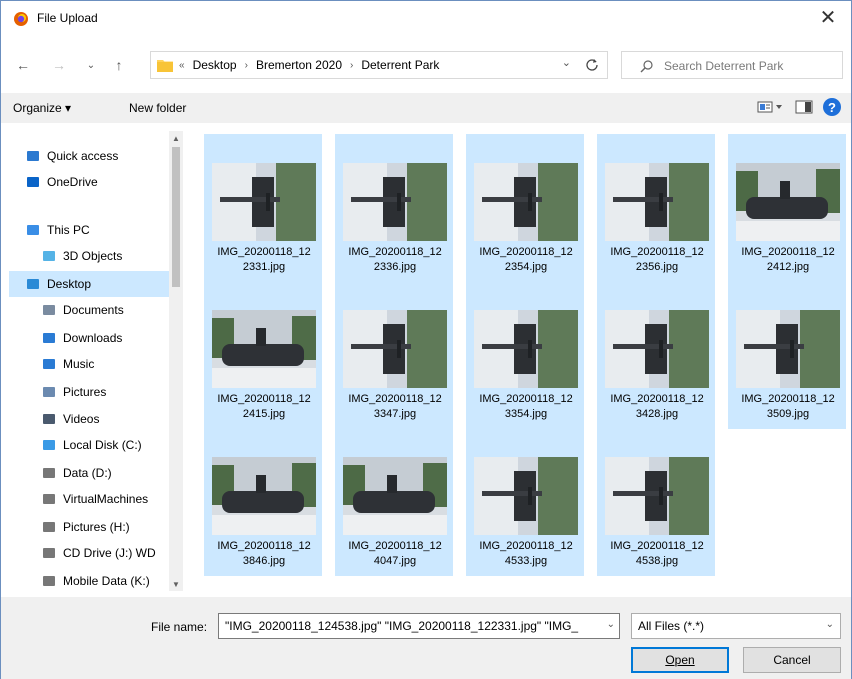 The image size is (852, 679). Describe the element at coordinates (93, 338) in the screenshot. I see `sidebar-item-label: Downloads` at that location.